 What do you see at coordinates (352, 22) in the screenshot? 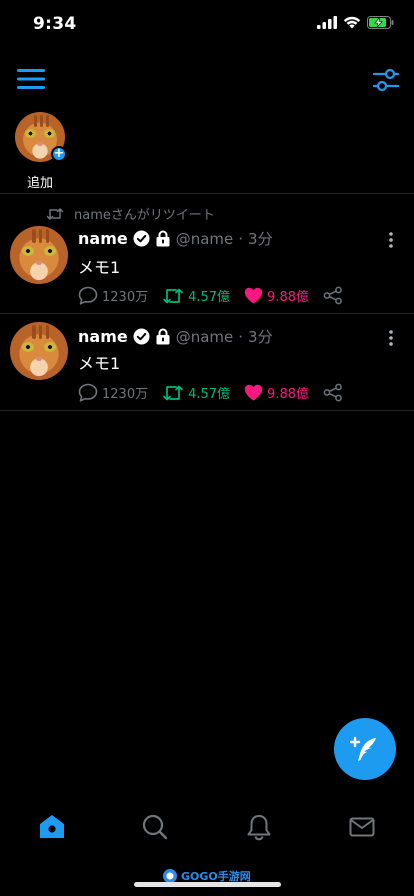
I see `wifi-icon` at bounding box center [352, 22].